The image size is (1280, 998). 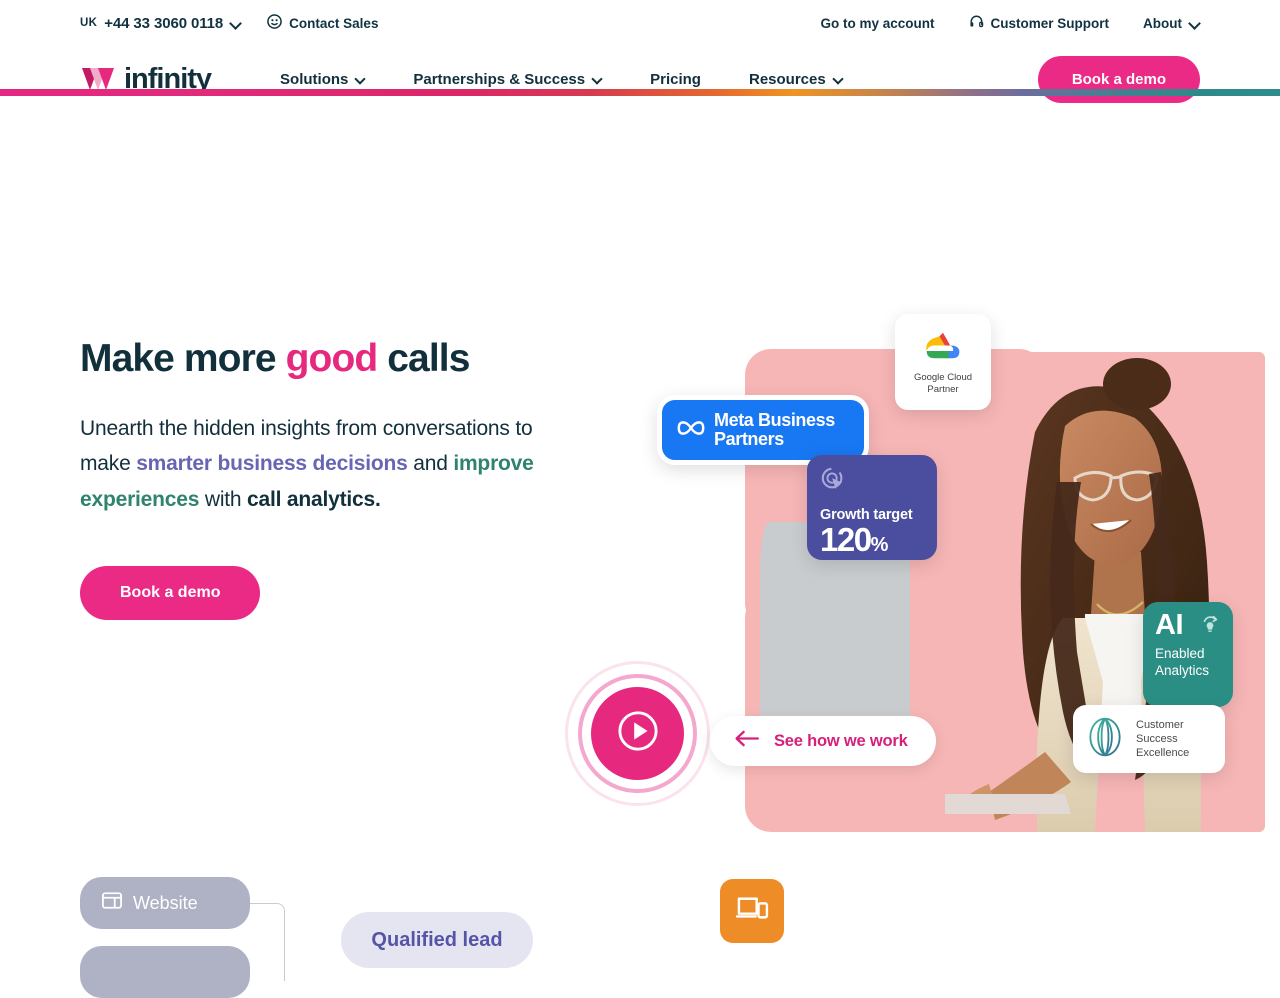 What do you see at coordinates (314, 500) in the screenshot?
I see `hero-sub-bold: call analytics.` at bounding box center [314, 500].